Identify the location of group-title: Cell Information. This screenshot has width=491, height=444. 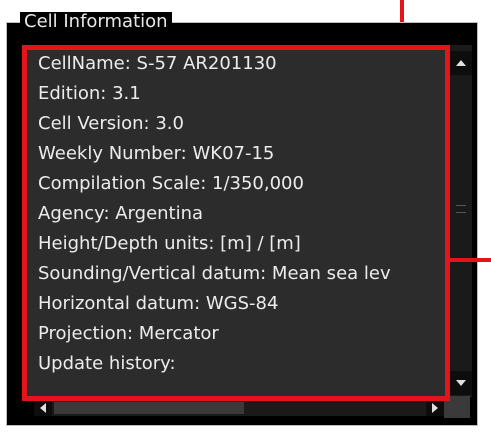
(96, 22).